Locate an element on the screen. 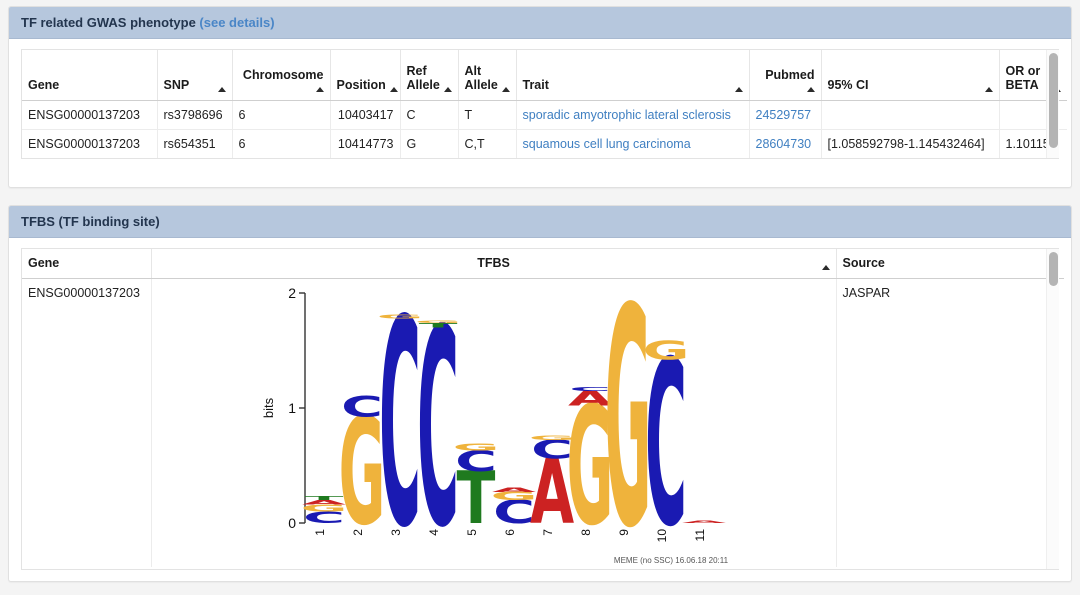 The image size is (1080, 595). svg-text: 4 is located at coordinates (434, 531).